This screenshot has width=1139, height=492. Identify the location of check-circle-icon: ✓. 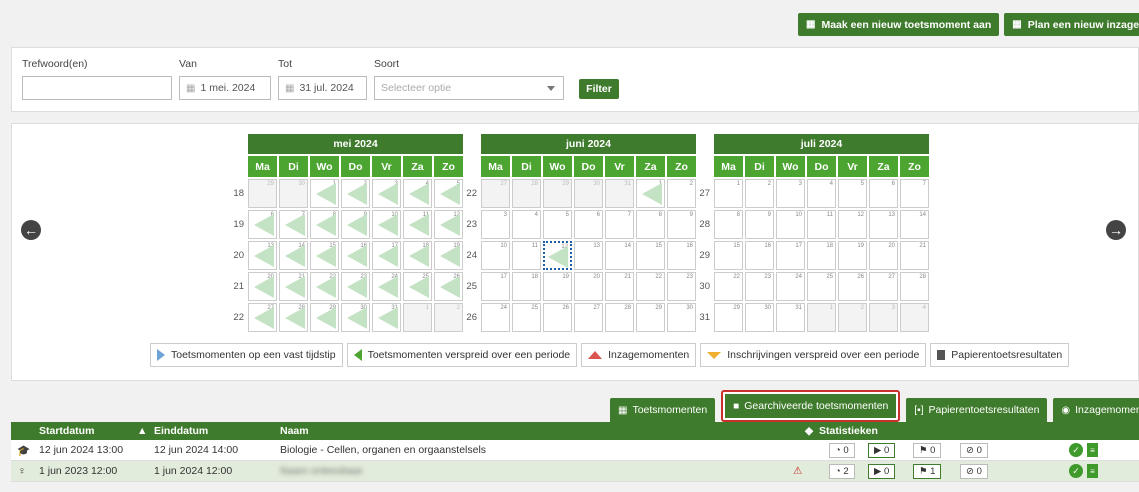
(1076, 471).